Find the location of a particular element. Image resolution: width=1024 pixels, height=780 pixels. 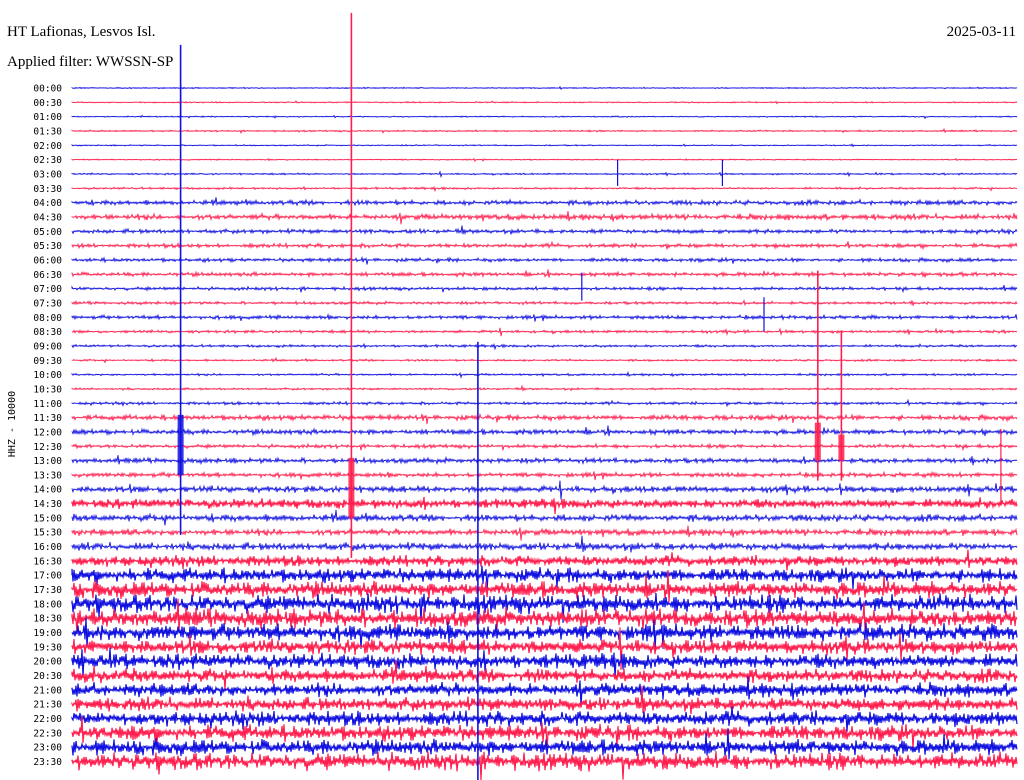

tick-label: 03:30 is located at coordinates (47, 189).